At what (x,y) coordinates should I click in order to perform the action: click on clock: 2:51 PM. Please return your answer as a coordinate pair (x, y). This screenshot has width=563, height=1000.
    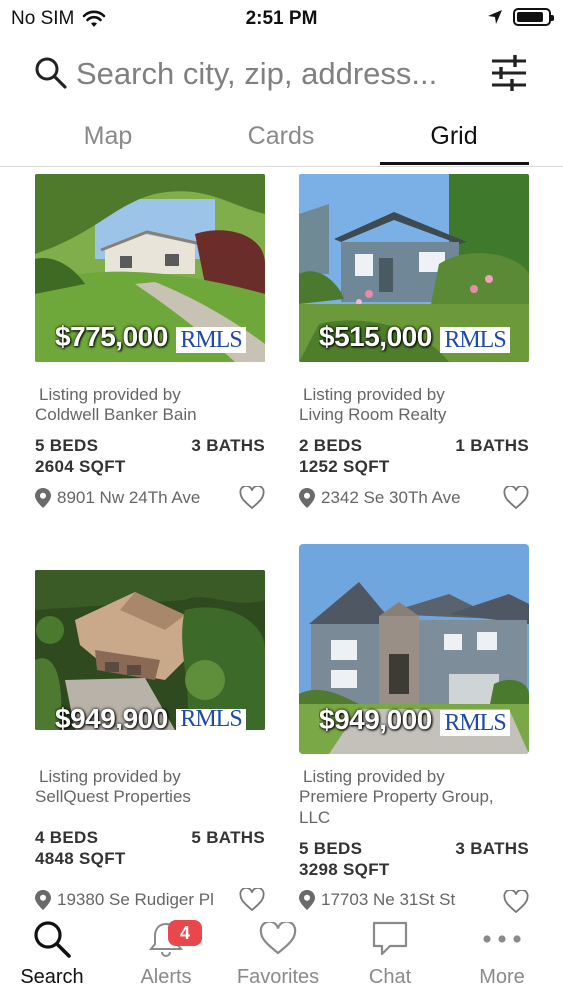
    Looking at the image, I should click on (281, 18).